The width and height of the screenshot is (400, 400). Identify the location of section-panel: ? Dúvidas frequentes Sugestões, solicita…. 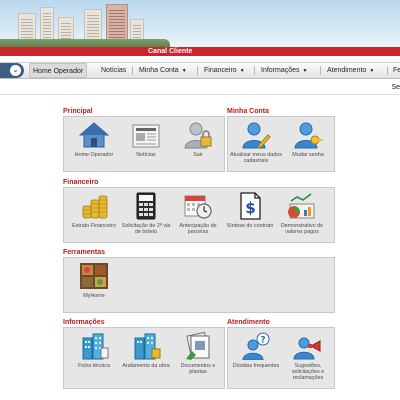
(281, 358).